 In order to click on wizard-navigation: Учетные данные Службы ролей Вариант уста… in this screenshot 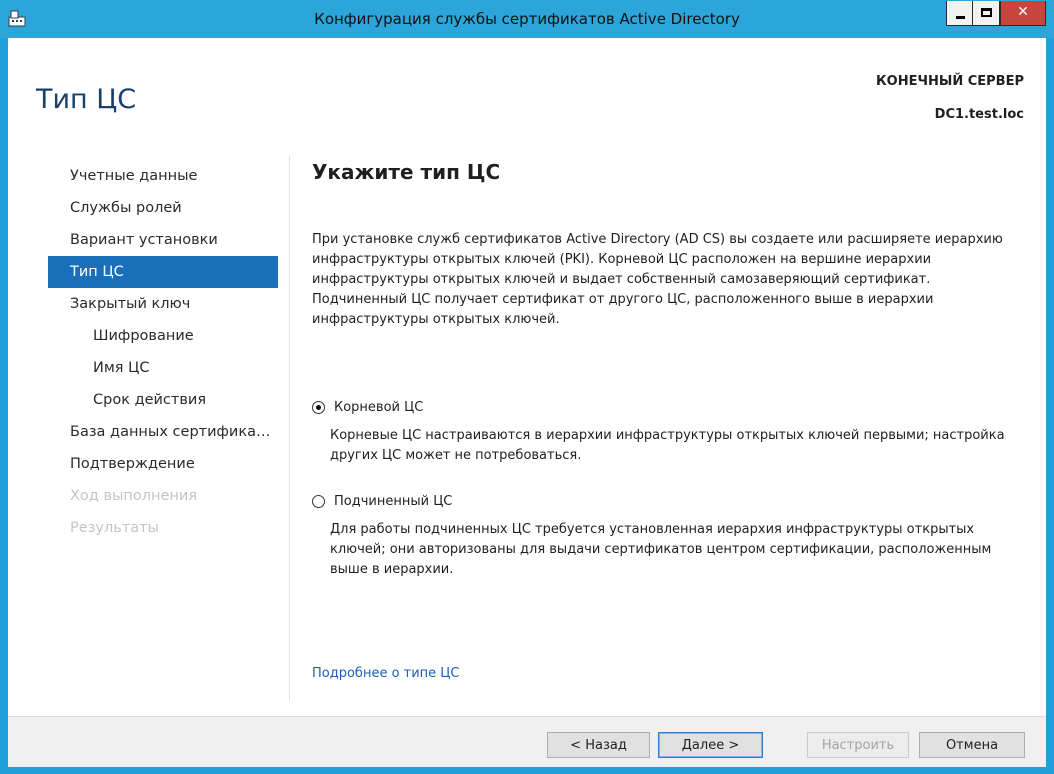, I will do `click(163, 352)`.